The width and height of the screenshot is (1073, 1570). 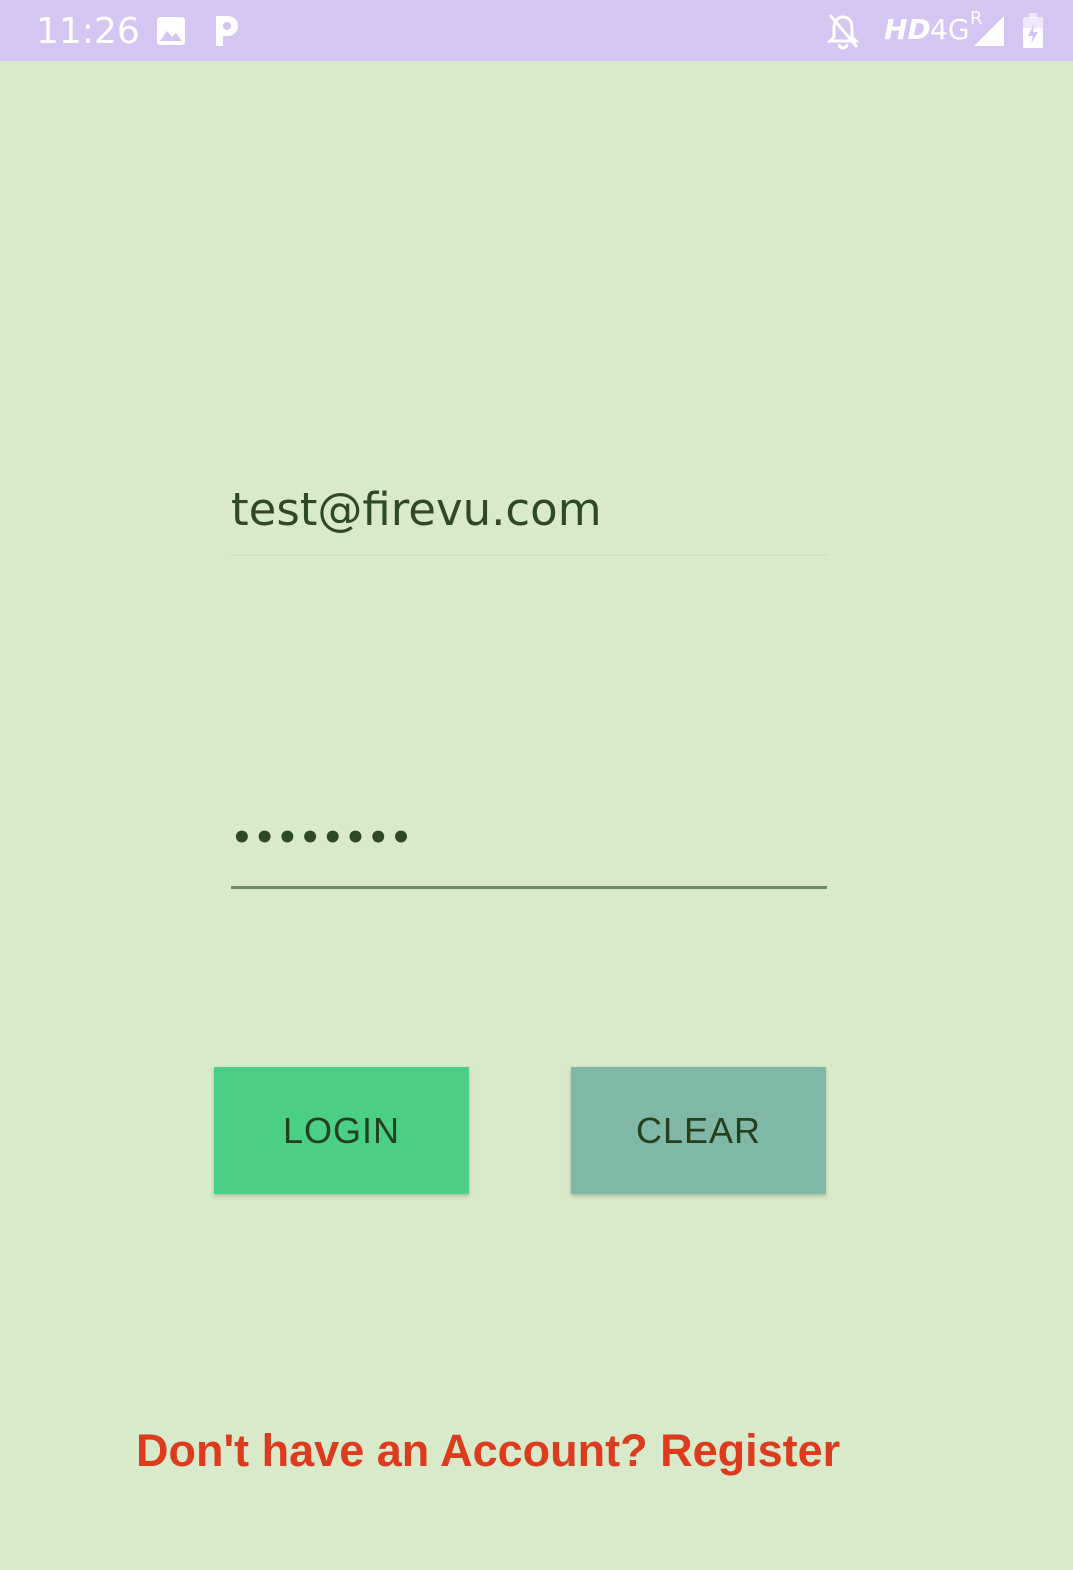 What do you see at coordinates (536, 30) in the screenshot?
I see `status-bar: 11:26 HD 4G R` at bounding box center [536, 30].